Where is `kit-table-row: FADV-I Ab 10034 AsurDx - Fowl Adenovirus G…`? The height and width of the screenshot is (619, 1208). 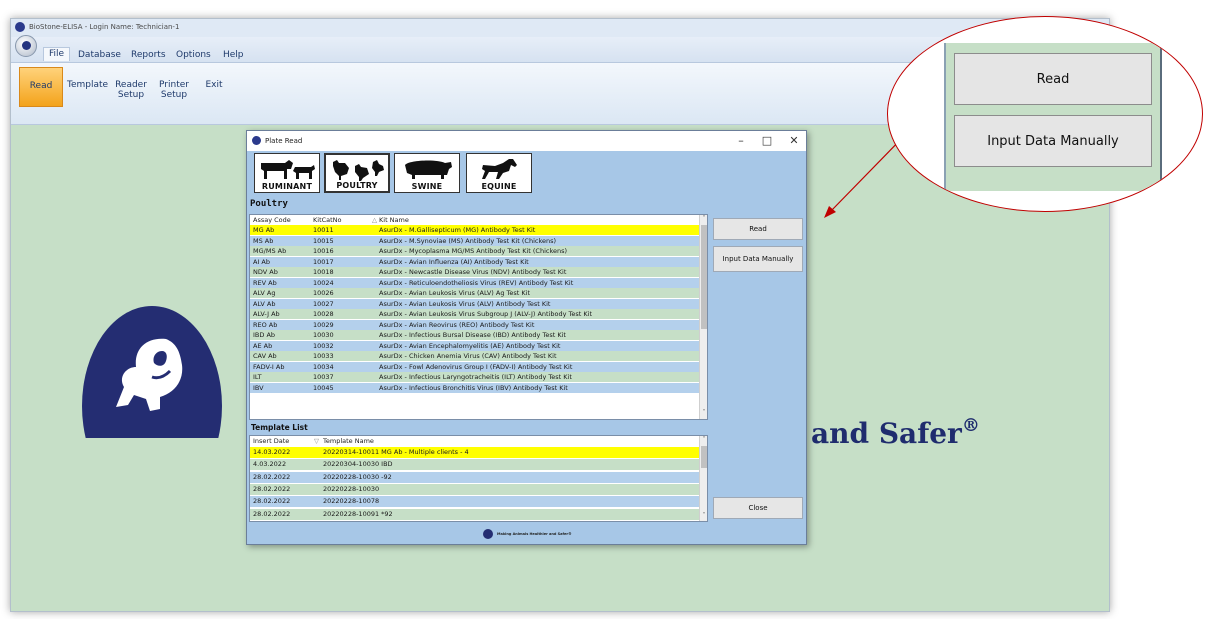
kit-table-row: FADV-I Ab 10034 AsurDx - Fowl Adenovirus G… is located at coordinates (474, 366).